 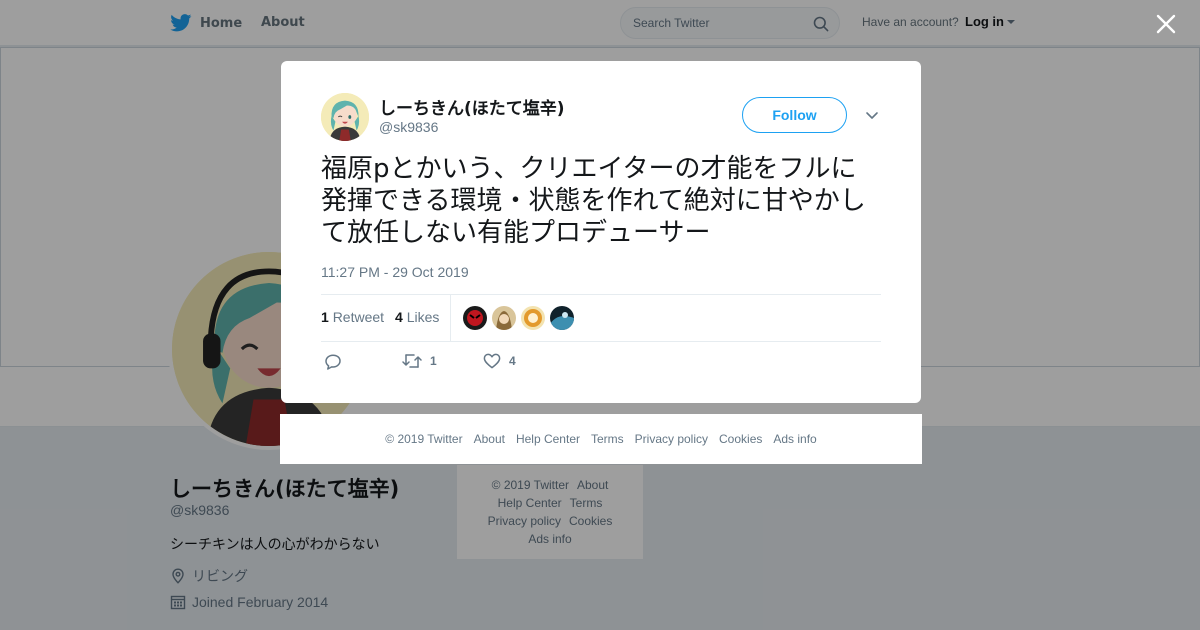 What do you see at coordinates (740, 439) in the screenshot?
I see `modal-footer-cookies-link: Cookies` at bounding box center [740, 439].